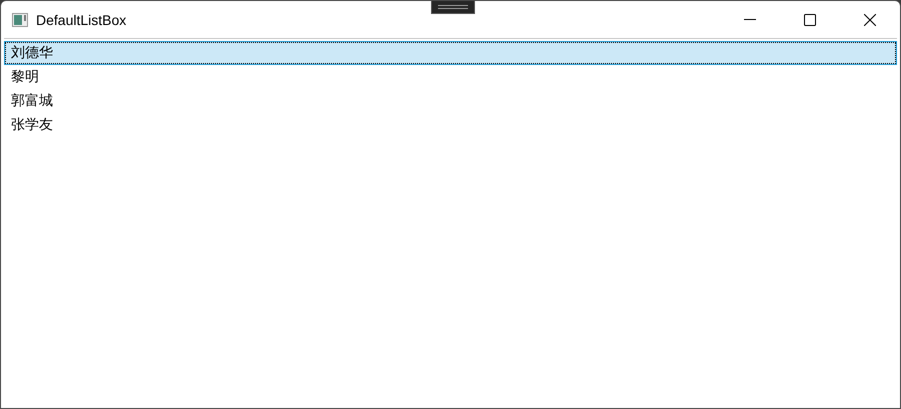 The image size is (901, 409). Describe the element at coordinates (450, 125) in the screenshot. I see `list-item: 张学友` at that location.